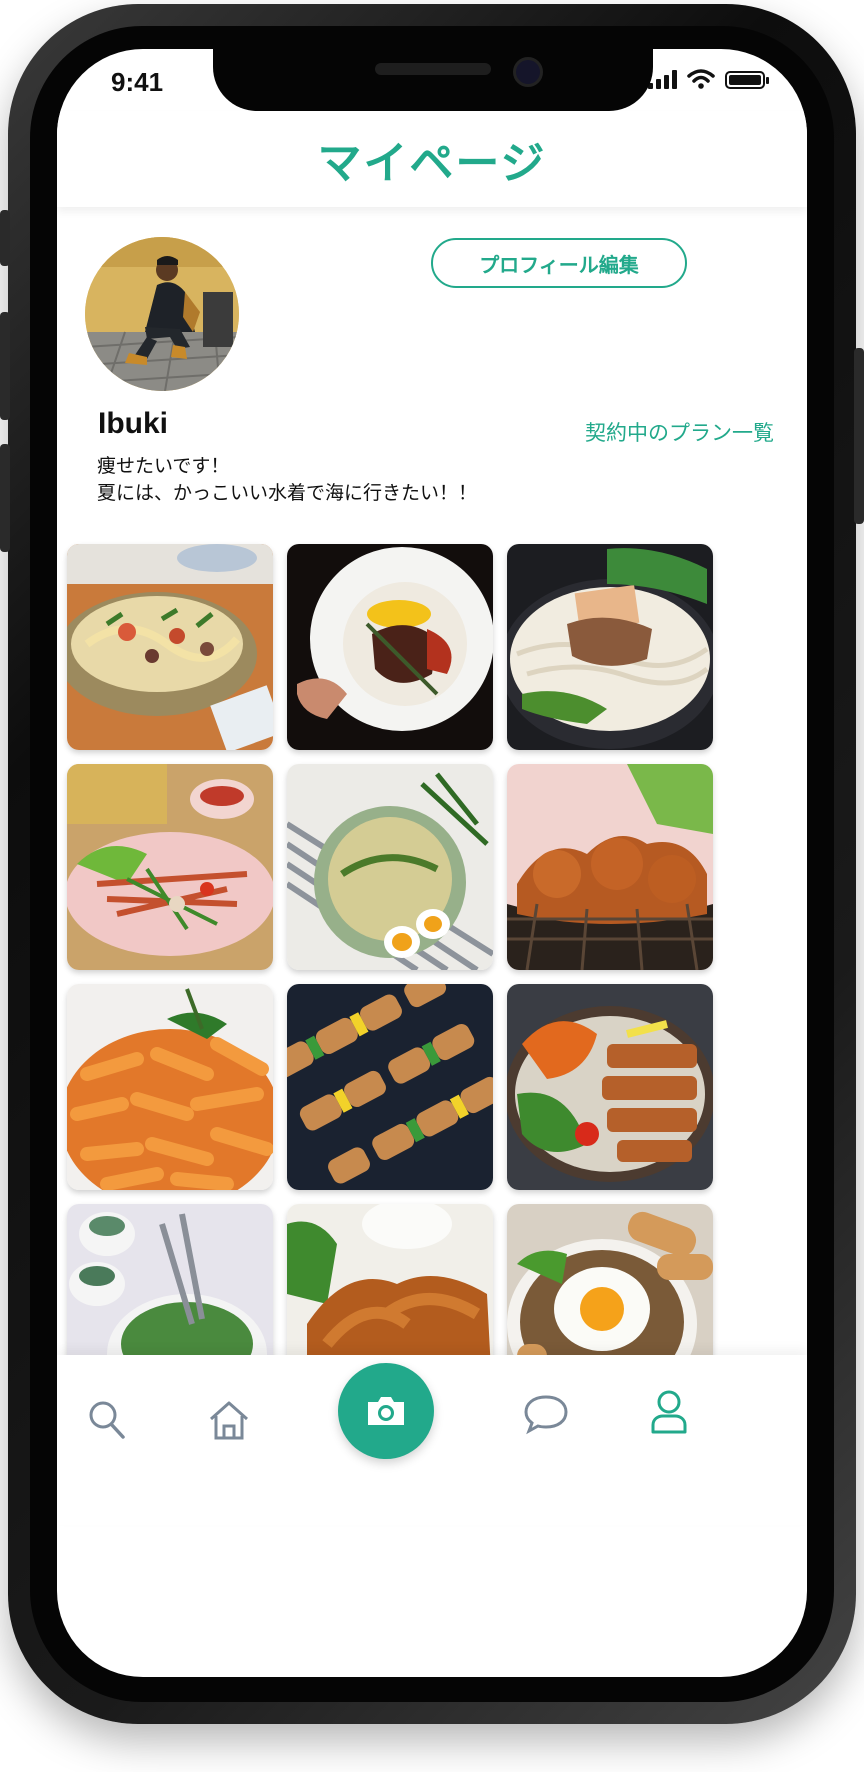 This screenshot has width=864, height=1772. I want to click on profile-icon, so click(669, 1412).